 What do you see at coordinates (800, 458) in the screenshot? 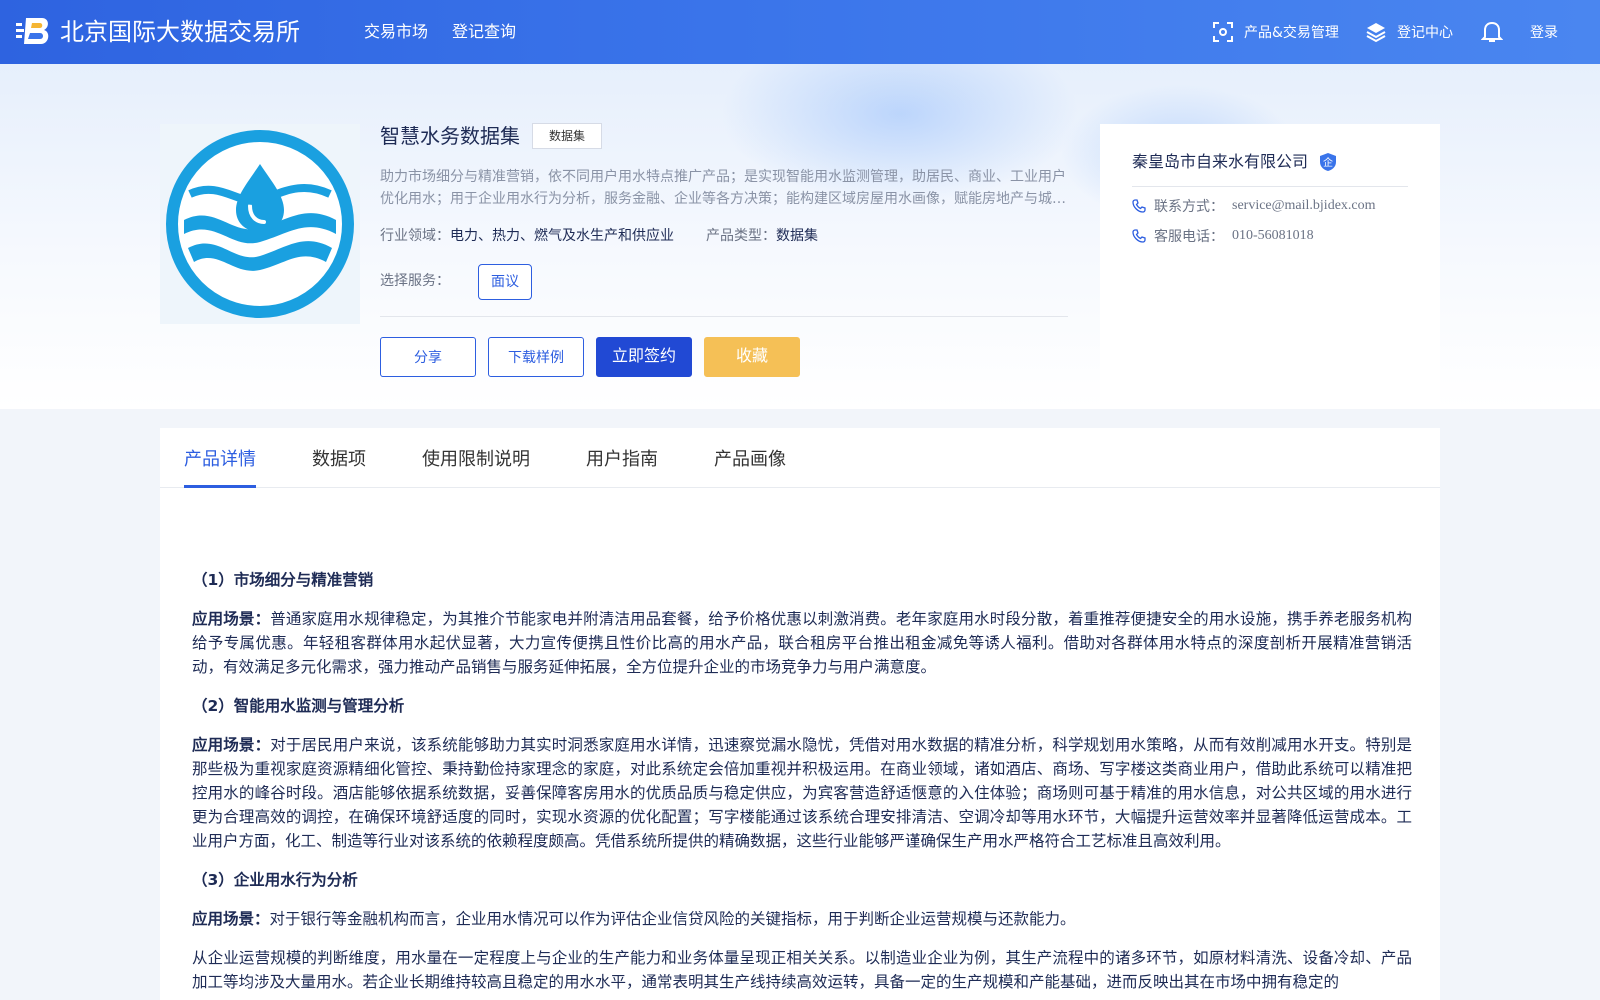
I see `detail-tabs: 产品详情 数据项 使用限制说明 用户指南 产品画像` at bounding box center [800, 458].